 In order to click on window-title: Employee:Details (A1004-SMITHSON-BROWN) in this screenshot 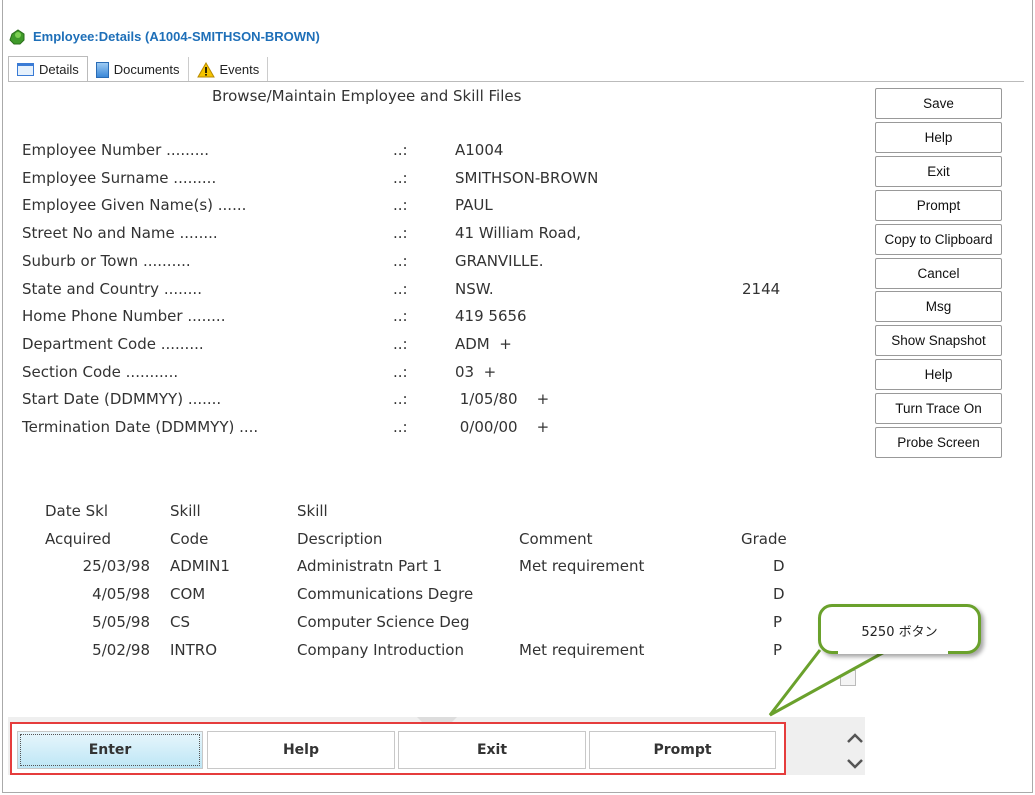, I will do `click(176, 36)`.